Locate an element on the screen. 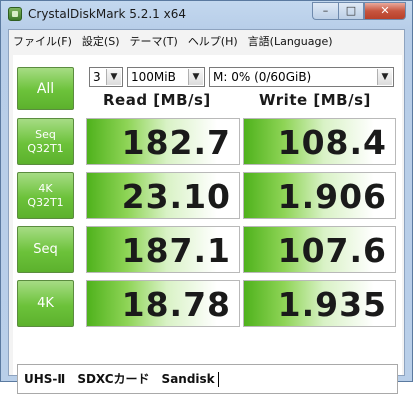  text-caret is located at coordinates (218, 379).